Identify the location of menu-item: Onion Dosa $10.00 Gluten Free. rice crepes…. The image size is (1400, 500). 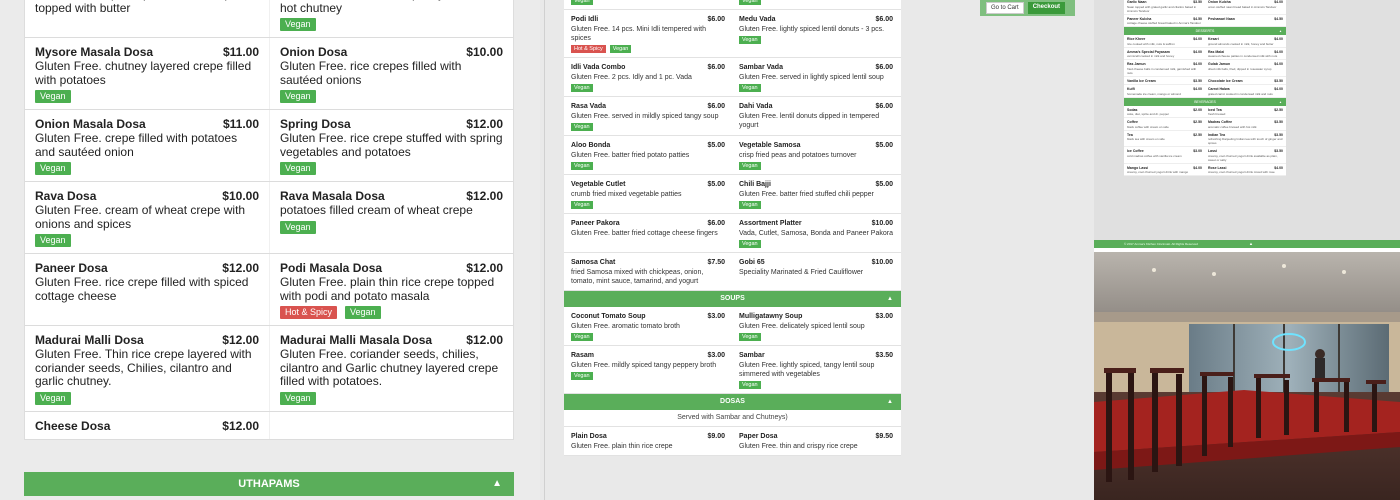
(391, 73).